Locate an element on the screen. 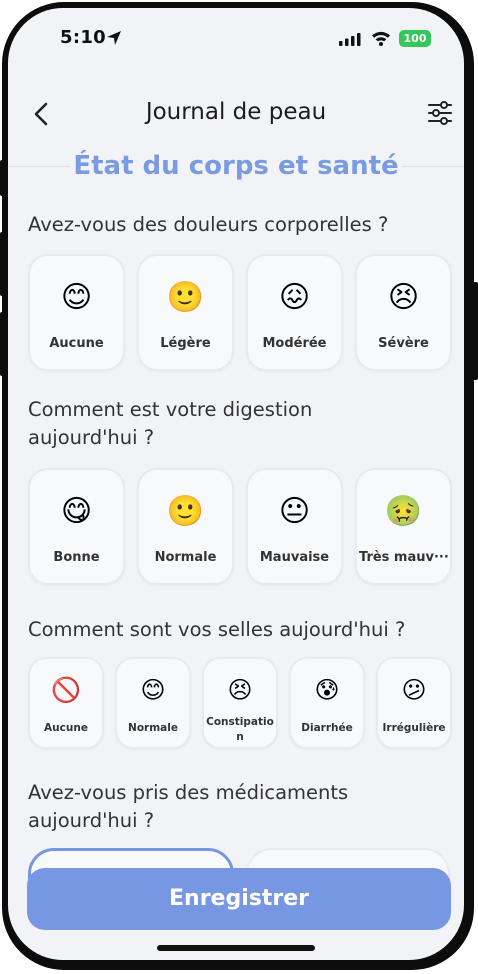 The height and width of the screenshot is (974, 478). option-digestion-bonne: 😋 Bonne is located at coordinates (76, 526).